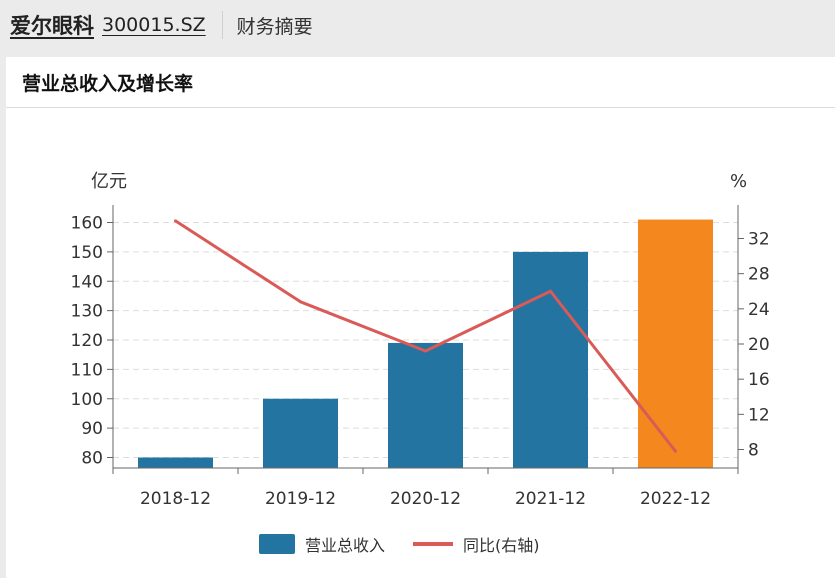  What do you see at coordinates (87, 312) in the screenshot?
I see `y-left-tick-label: 130` at bounding box center [87, 312].